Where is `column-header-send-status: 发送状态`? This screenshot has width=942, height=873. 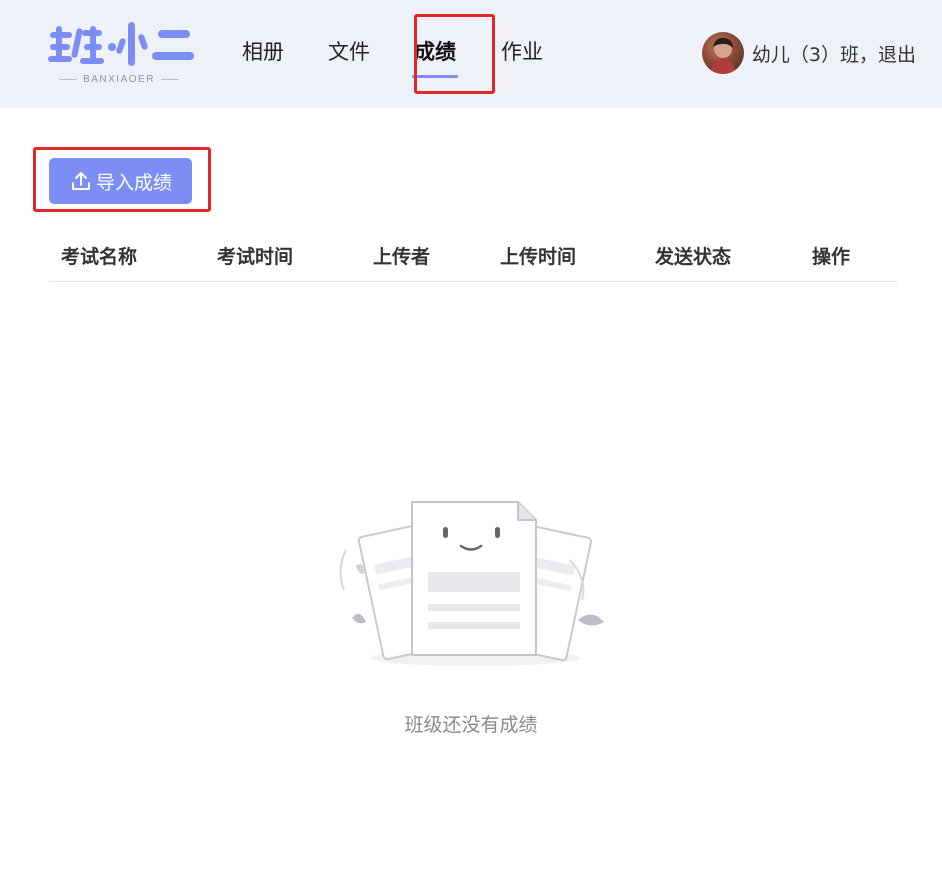
column-header-send-status: 发送状态 is located at coordinates (693, 257).